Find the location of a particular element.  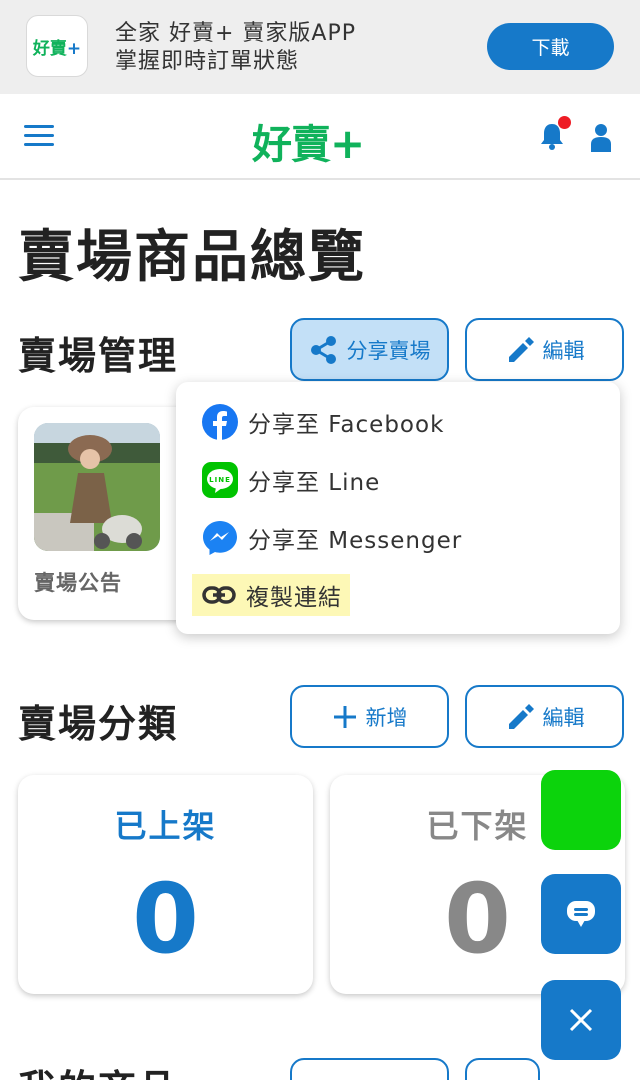

share-store-button: 分享賣場 is located at coordinates (369, 349).